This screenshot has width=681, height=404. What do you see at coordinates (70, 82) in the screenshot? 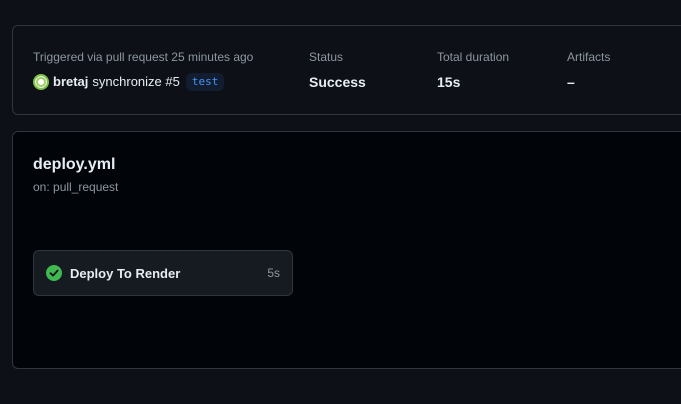
I see `actor-link: bretaj` at bounding box center [70, 82].